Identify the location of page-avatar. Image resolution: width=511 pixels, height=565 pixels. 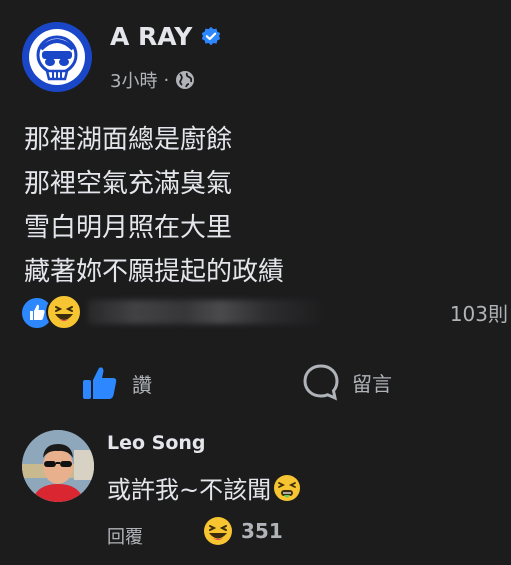
(57, 57).